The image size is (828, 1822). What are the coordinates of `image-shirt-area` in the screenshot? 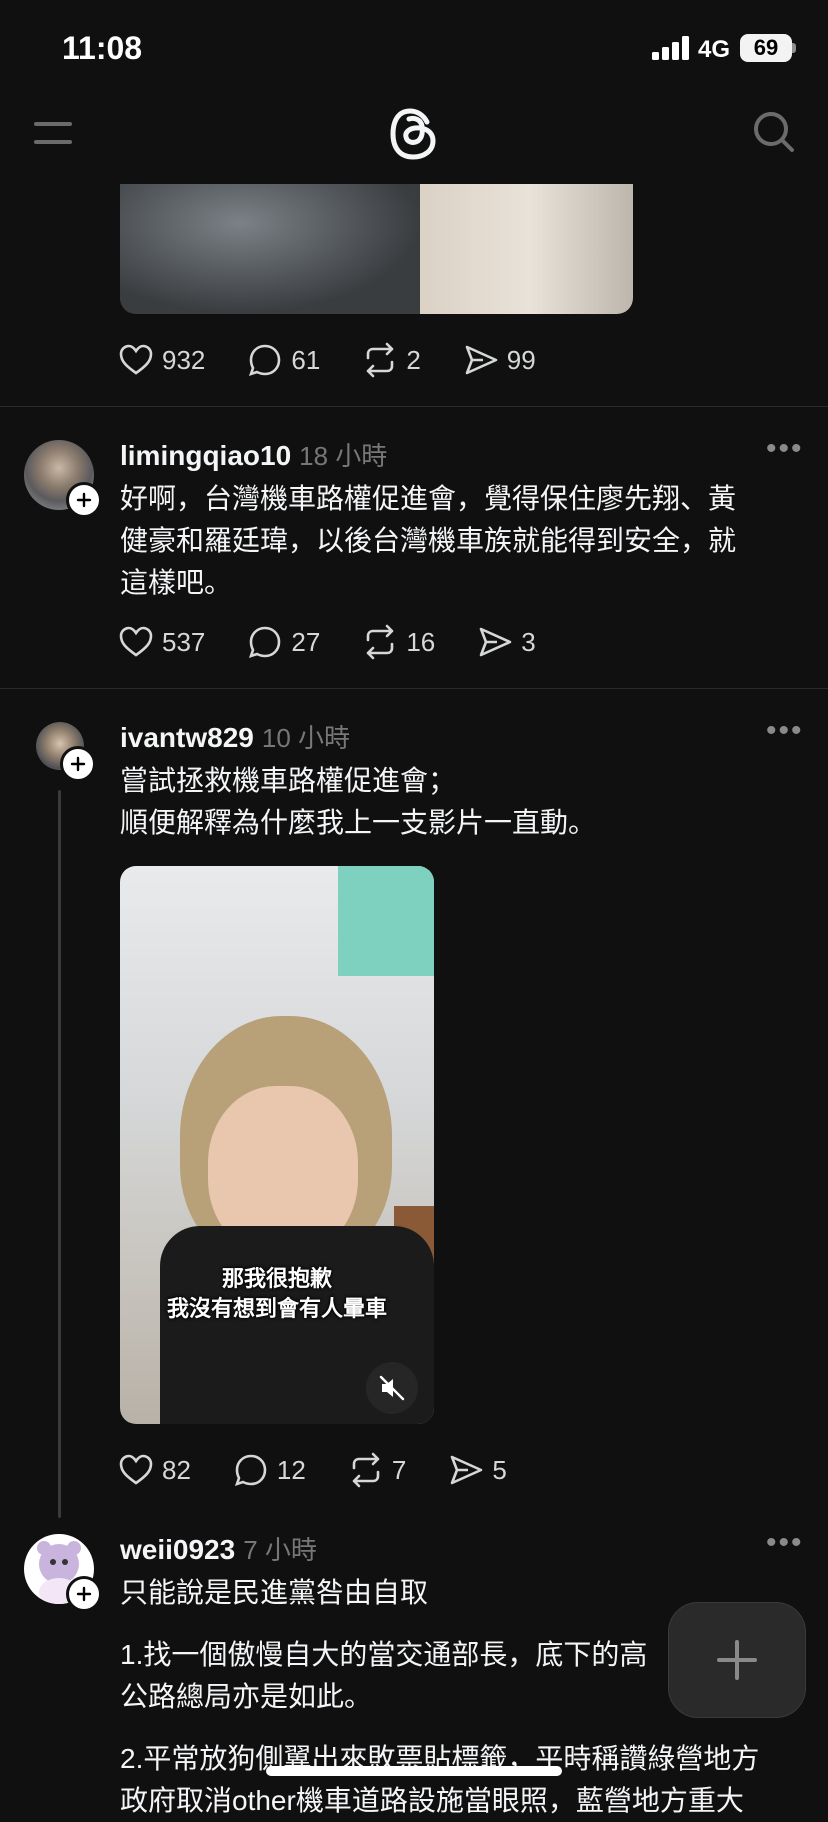 It's located at (270, 249).